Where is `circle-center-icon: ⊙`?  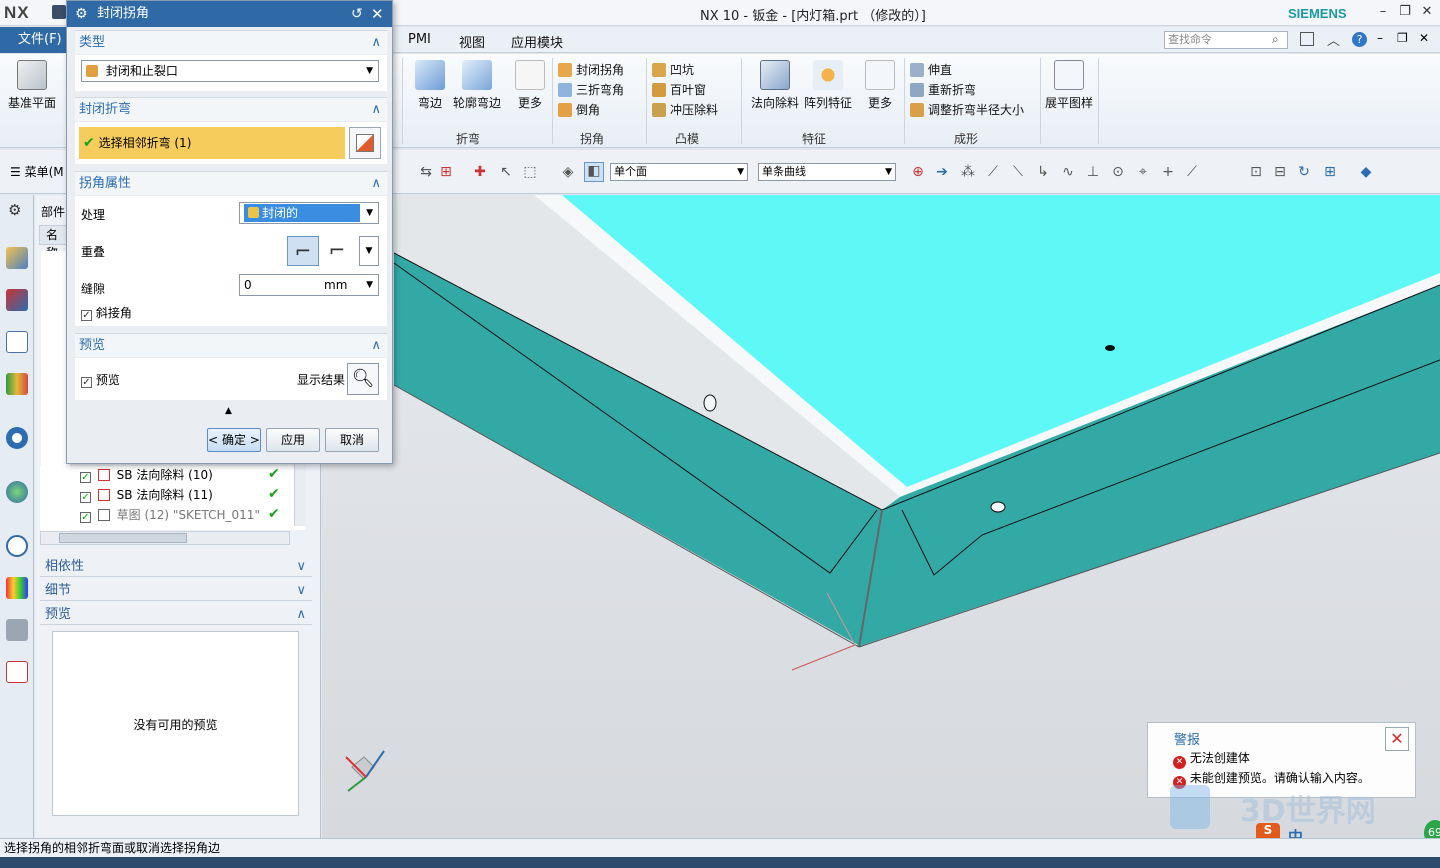
circle-center-icon: ⊙ is located at coordinates (1118, 172).